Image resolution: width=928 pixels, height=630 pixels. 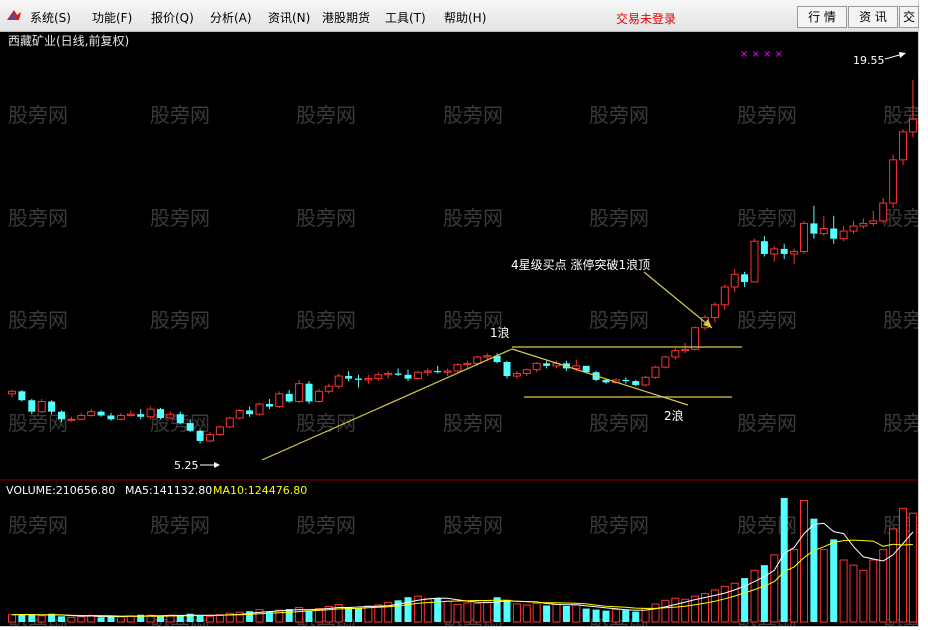 I want to click on menu-item-quote: 报价(Q), so click(x=172, y=17).